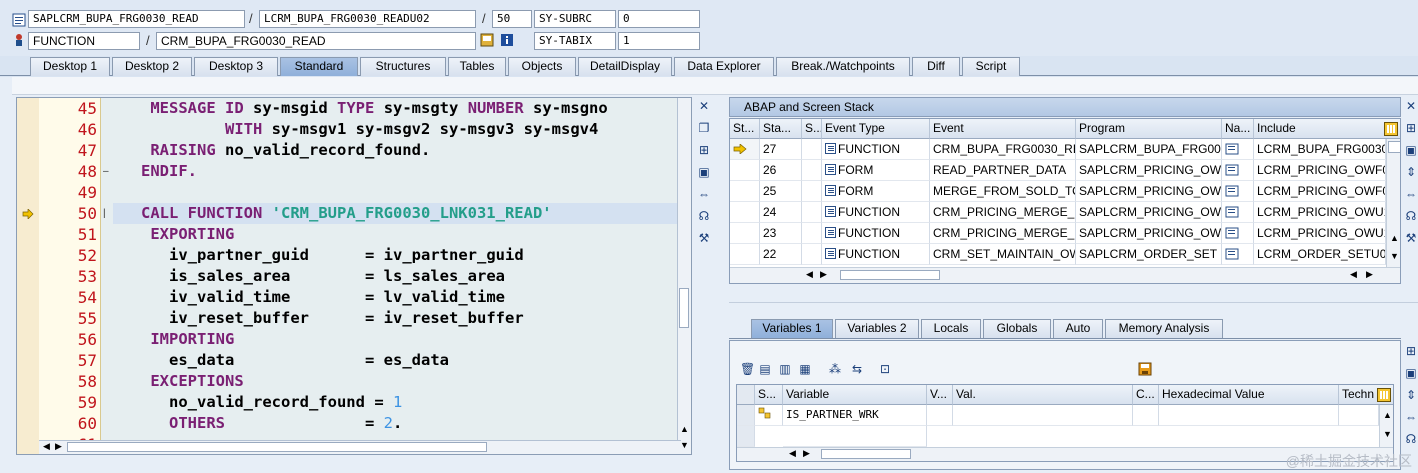 Image resolution: width=1418 pixels, height=473 pixels. What do you see at coordinates (487, 40) in the screenshot?
I see `display-icon` at bounding box center [487, 40].